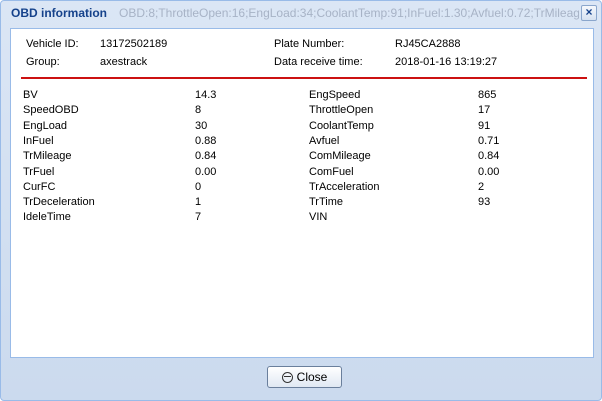 This screenshot has height=401, width=602. I want to click on data-receive-time-value: 2018-01-16 13:19:27, so click(446, 62).